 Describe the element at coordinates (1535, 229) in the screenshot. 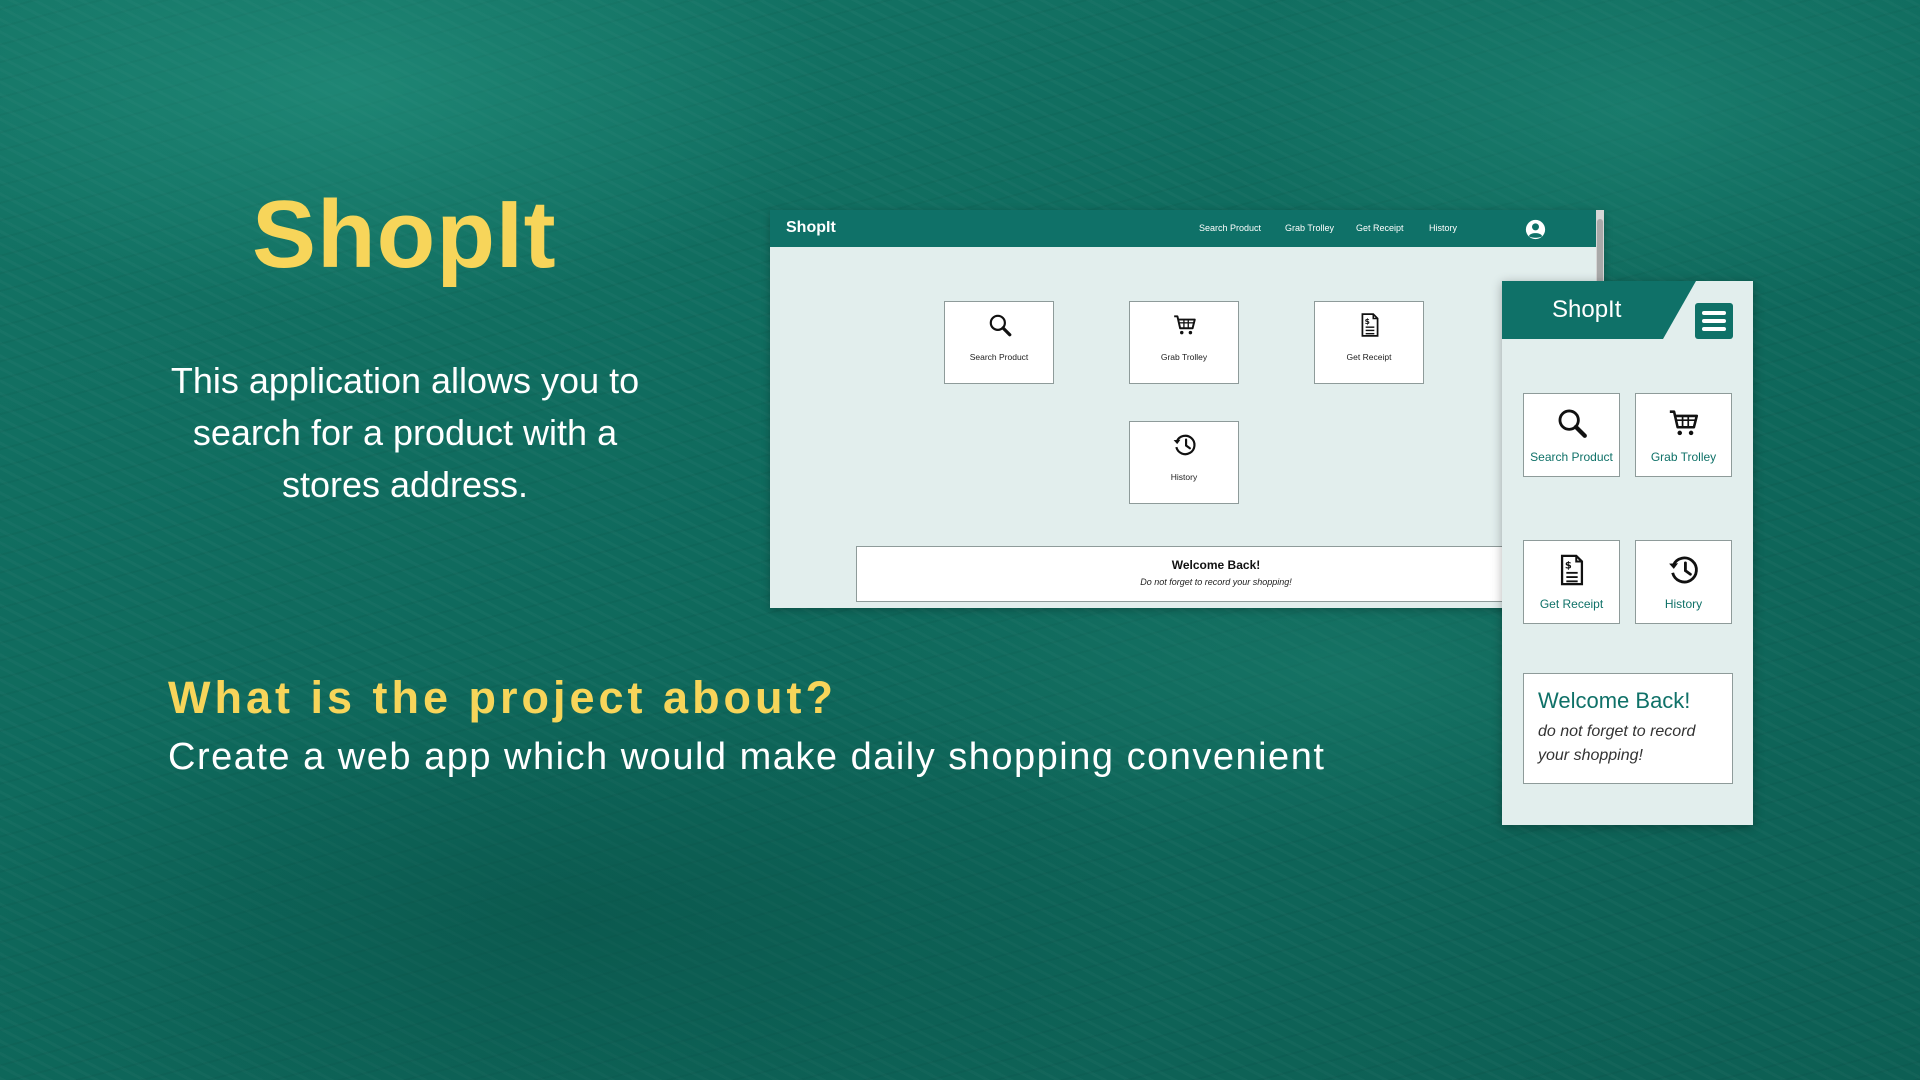

I see `user-icon` at that location.